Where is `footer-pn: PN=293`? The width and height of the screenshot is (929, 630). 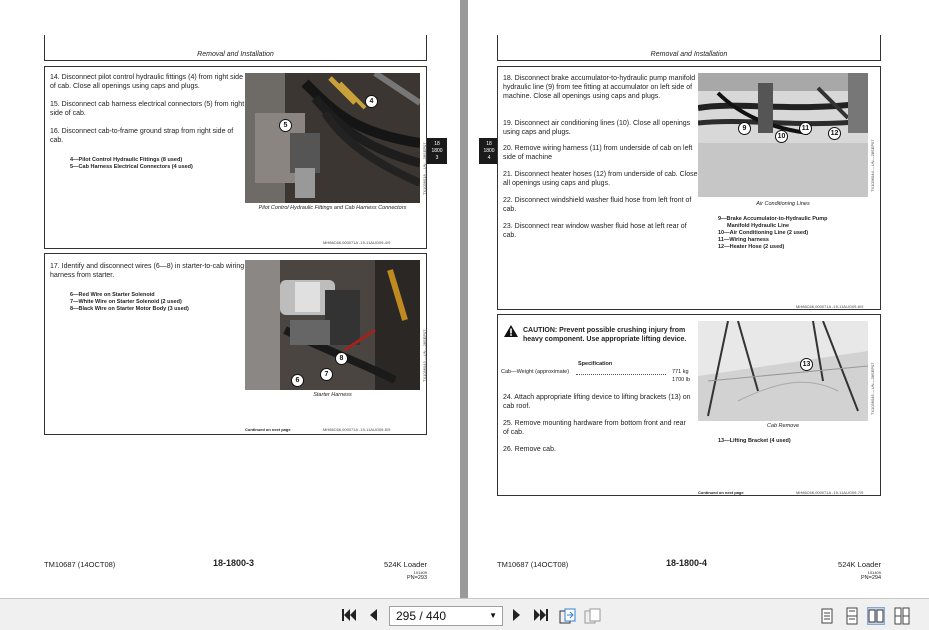 footer-pn: PN=293 is located at coordinates (416, 578).